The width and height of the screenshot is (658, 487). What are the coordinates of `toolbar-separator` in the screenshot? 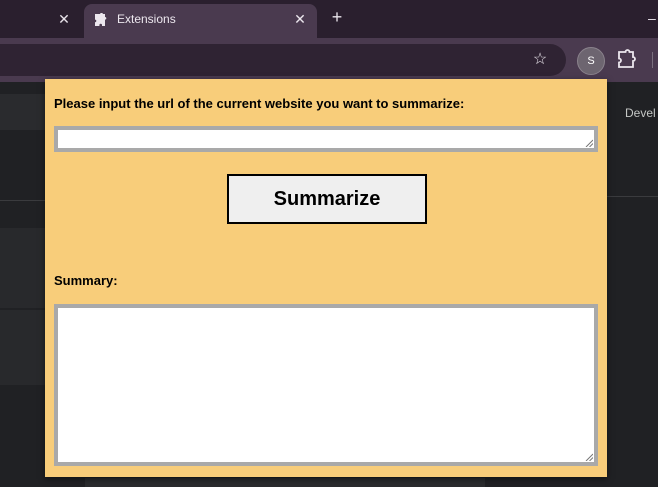 It's located at (652, 60).